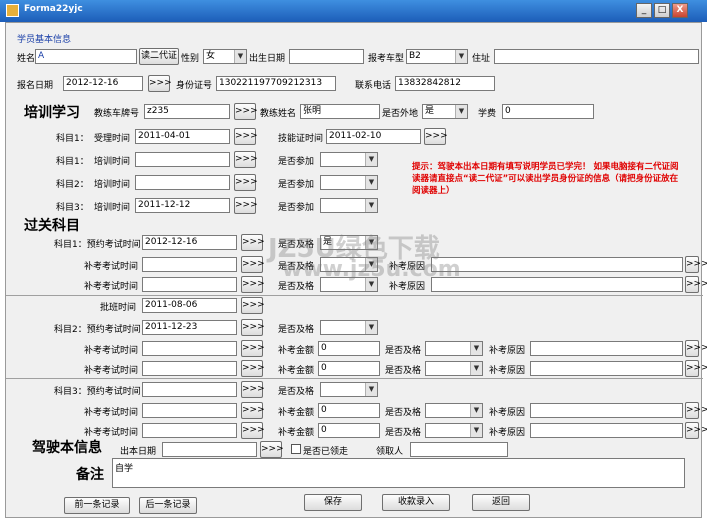  Describe the element at coordinates (606, 430) in the screenshot. I see `s3-retest2-reason-input` at that location.